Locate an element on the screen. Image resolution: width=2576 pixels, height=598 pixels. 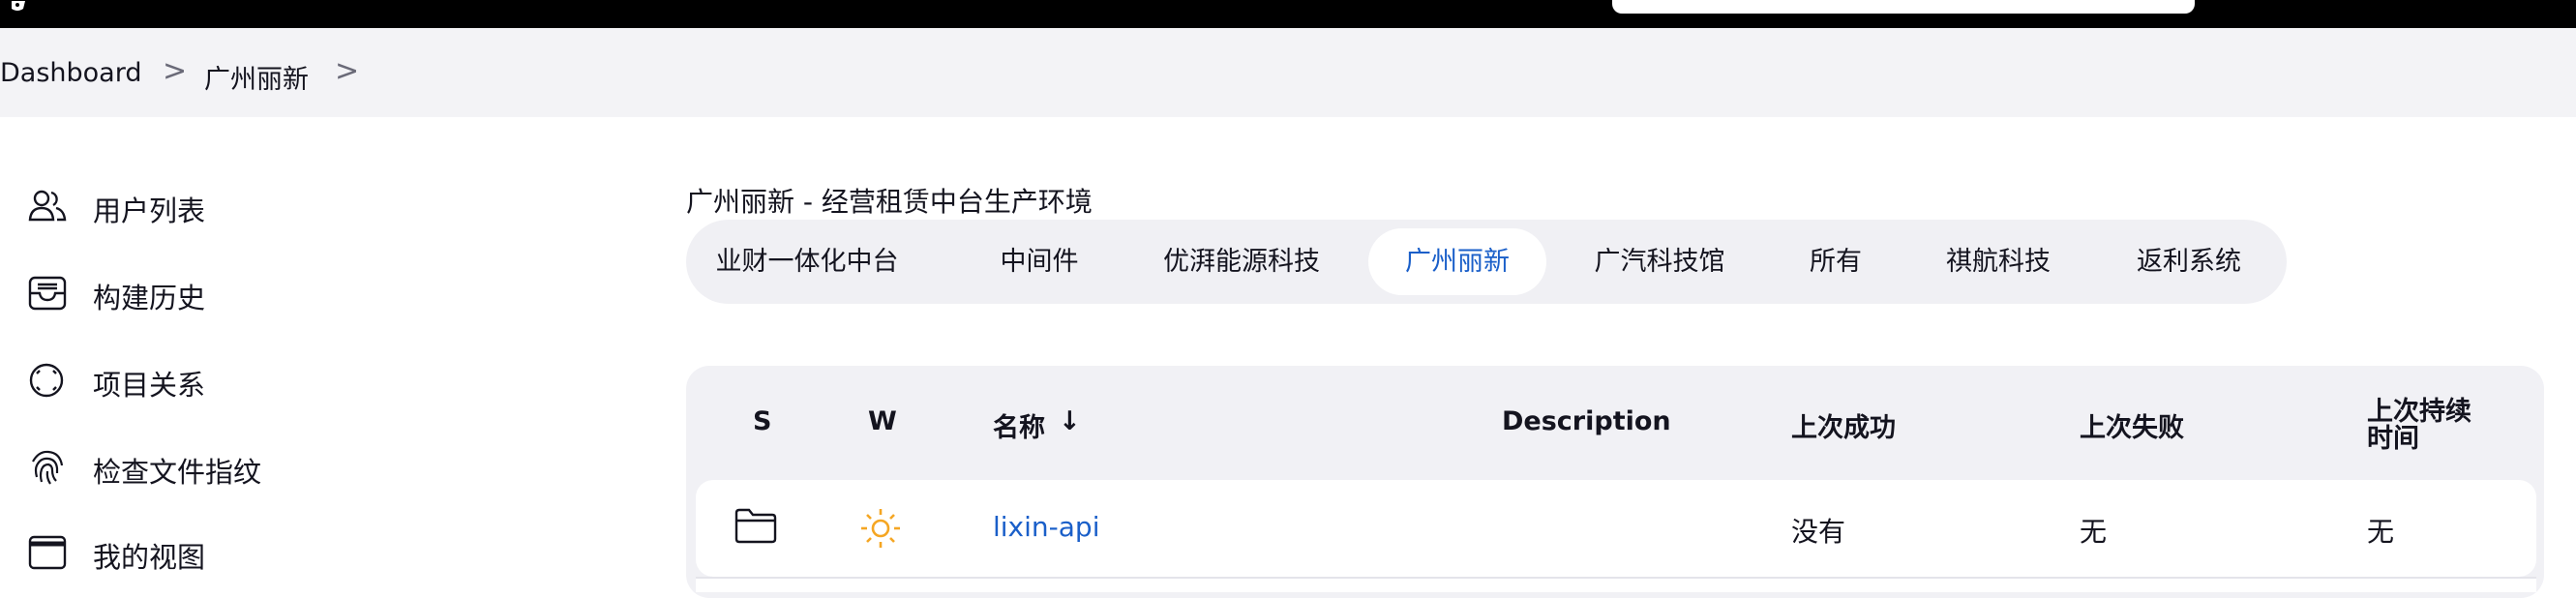
fingerprint-icon is located at coordinates (47, 467).